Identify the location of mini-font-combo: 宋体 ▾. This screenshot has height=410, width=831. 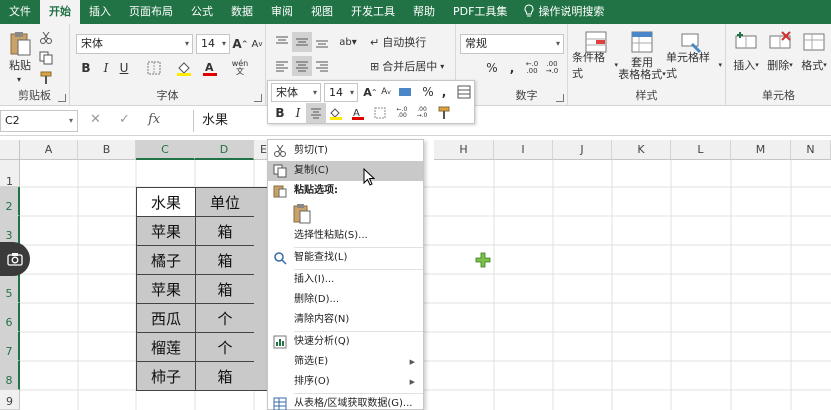
(296, 92).